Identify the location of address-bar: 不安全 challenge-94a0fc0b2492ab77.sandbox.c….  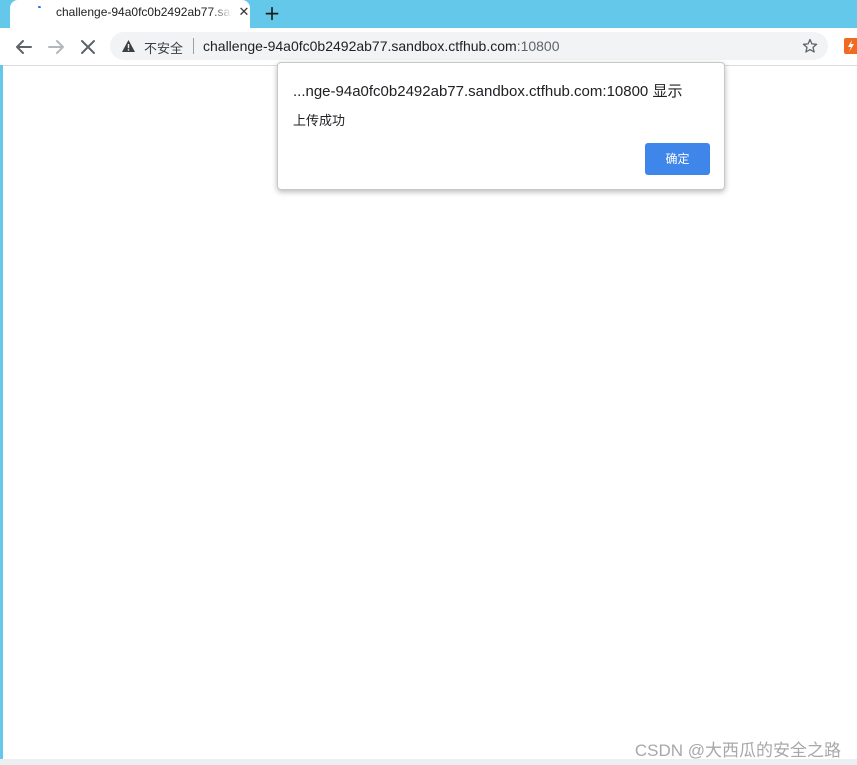
(469, 46).